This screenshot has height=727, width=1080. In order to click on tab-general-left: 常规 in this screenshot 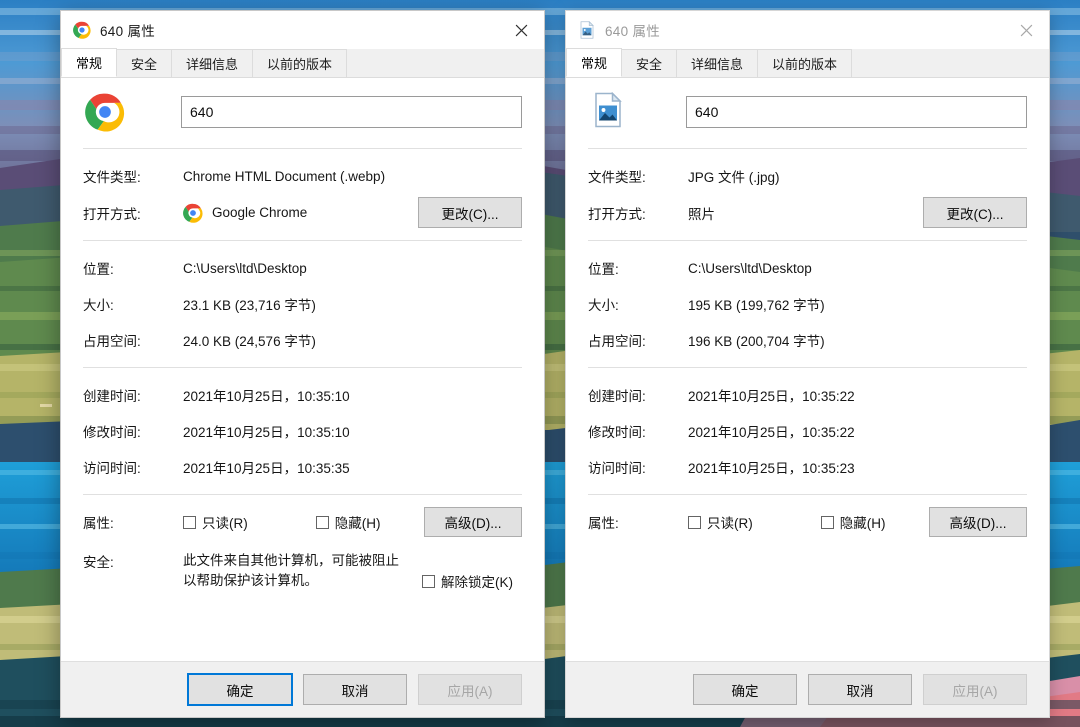, I will do `click(89, 62)`.